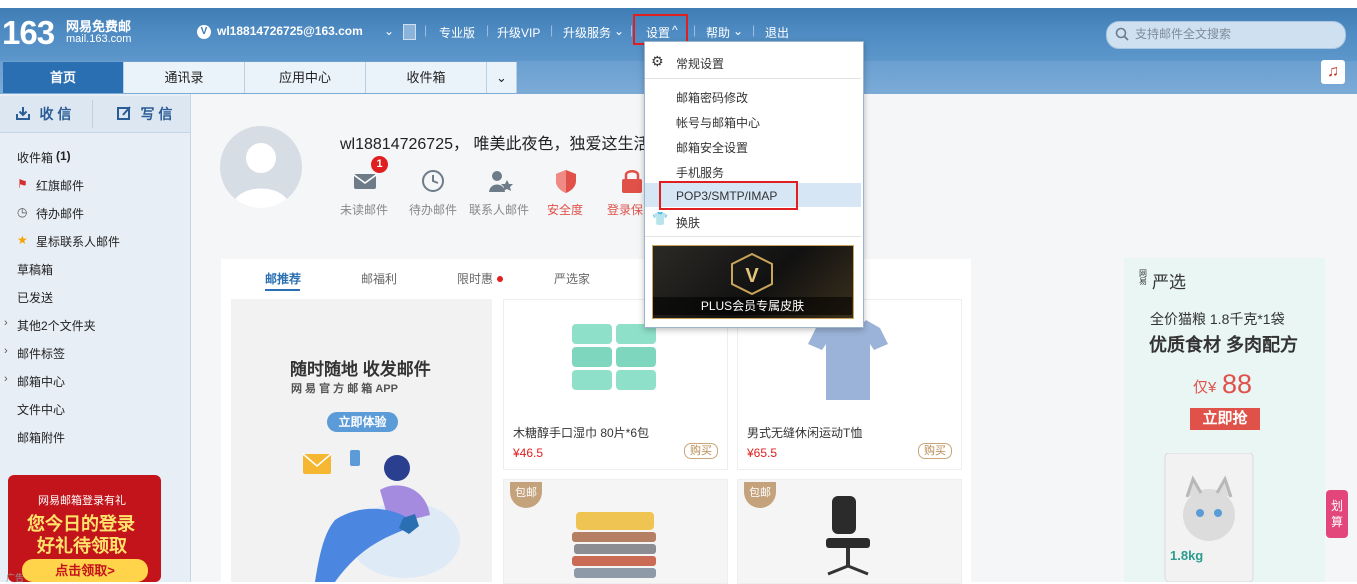  What do you see at coordinates (1217, 319) in the screenshot?
I see `ad-line1: 全价猫粮 1.8千克*1袋` at bounding box center [1217, 319].